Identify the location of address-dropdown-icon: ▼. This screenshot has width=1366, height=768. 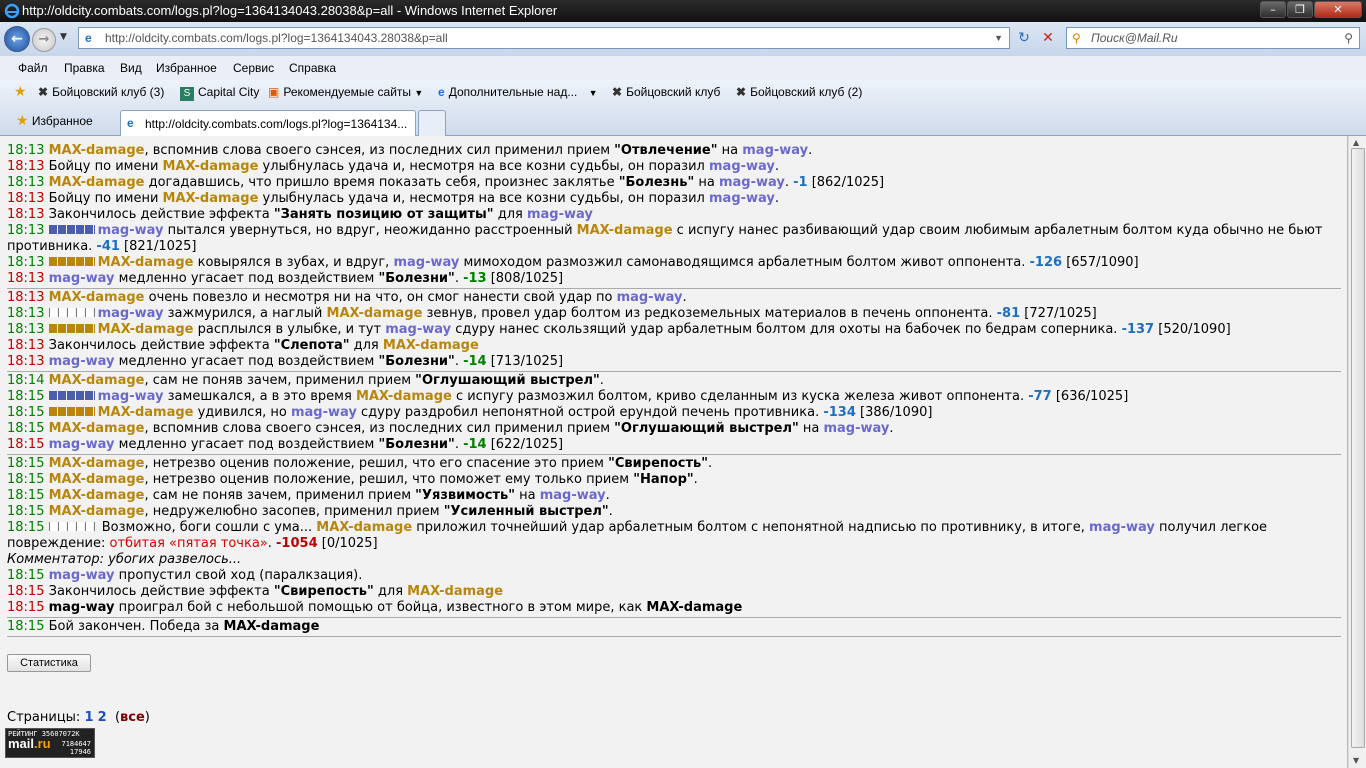
(998, 38).